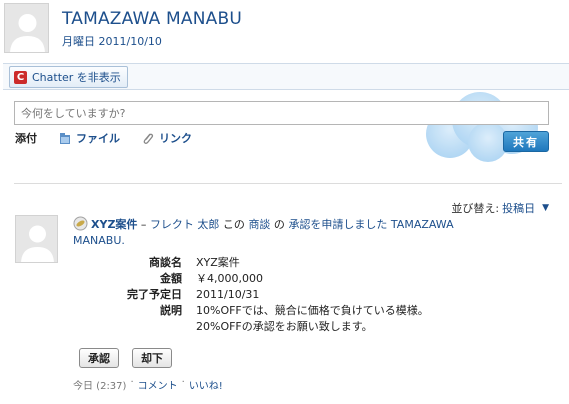 This screenshot has width=569, height=404. I want to click on divider, so click(288, 183).